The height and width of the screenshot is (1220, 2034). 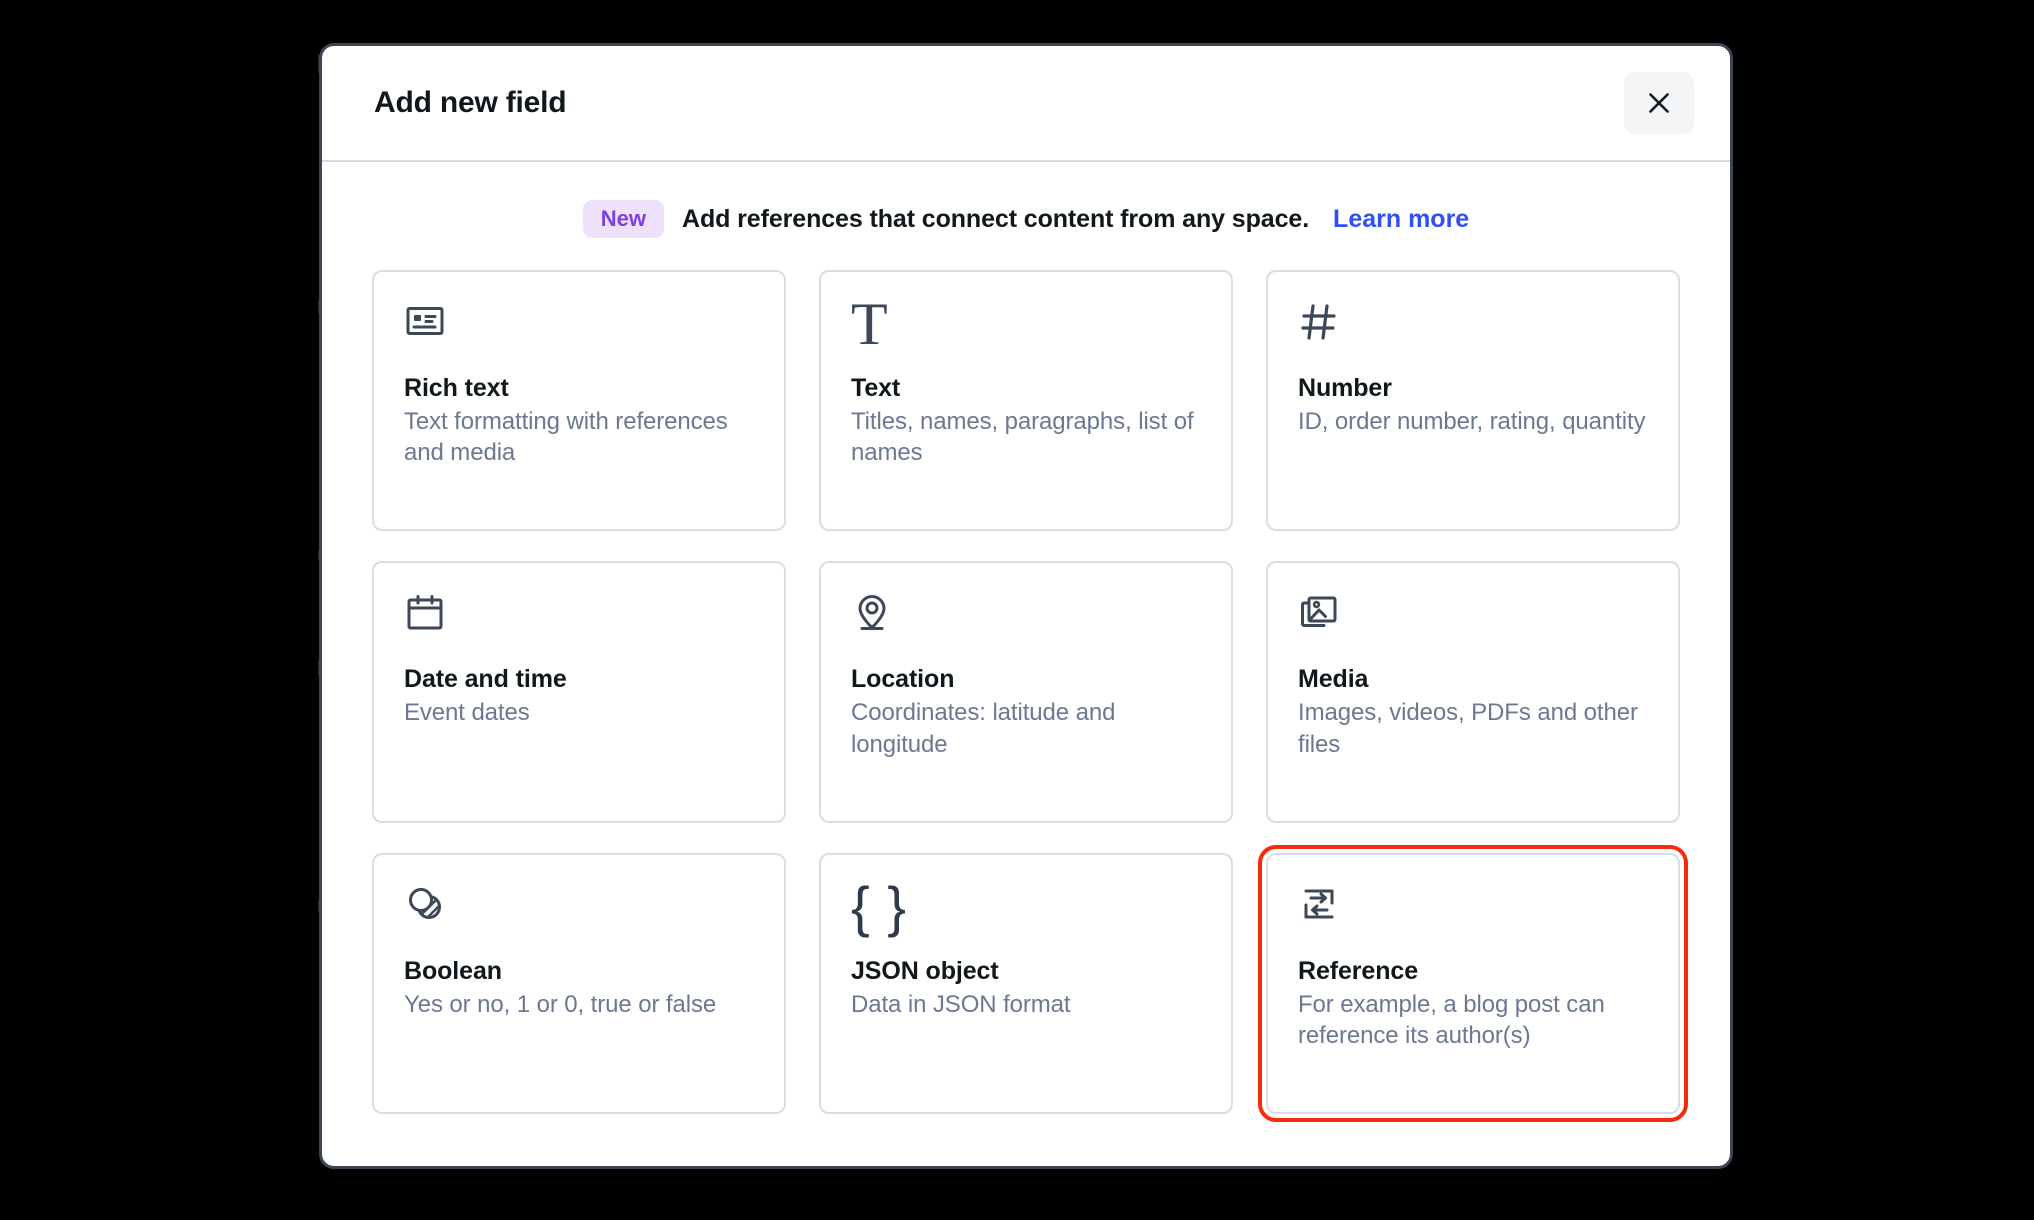 What do you see at coordinates (872, 613) in the screenshot?
I see `map-pin-icon` at bounding box center [872, 613].